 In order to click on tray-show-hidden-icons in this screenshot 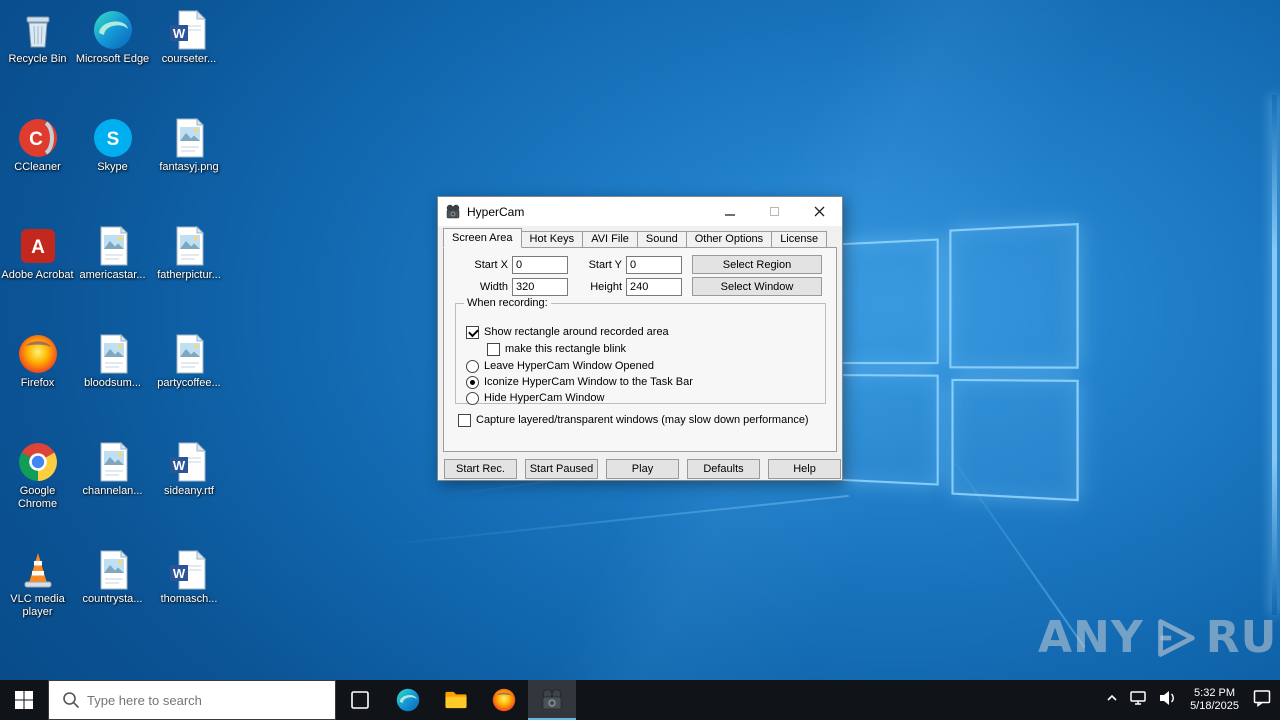, I will do `click(1112, 700)`.